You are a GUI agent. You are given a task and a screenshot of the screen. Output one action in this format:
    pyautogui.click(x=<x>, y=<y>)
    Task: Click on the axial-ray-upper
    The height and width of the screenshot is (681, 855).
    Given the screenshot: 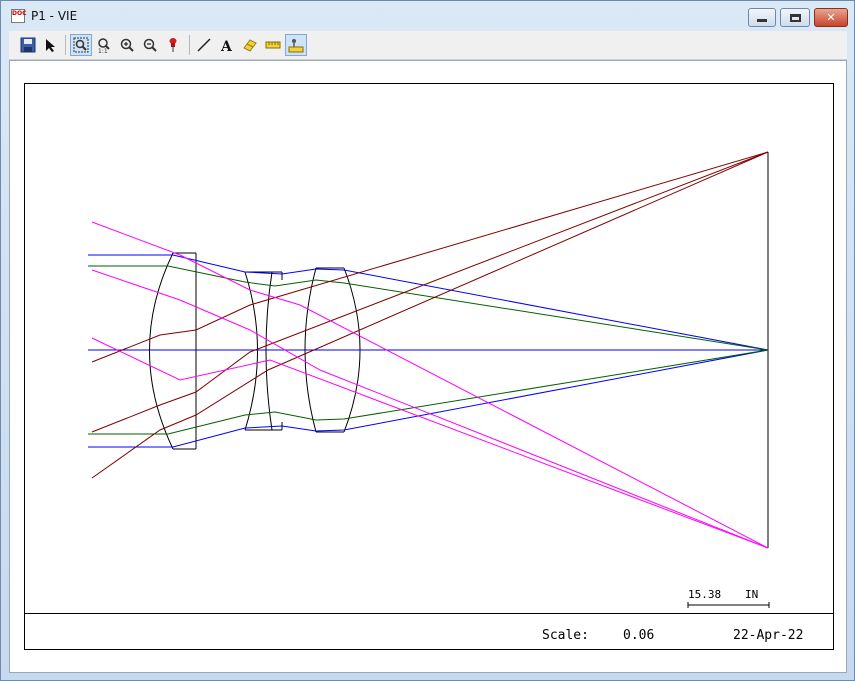 What is the action you would take?
    pyautogui.click(x=428, y=302)
    